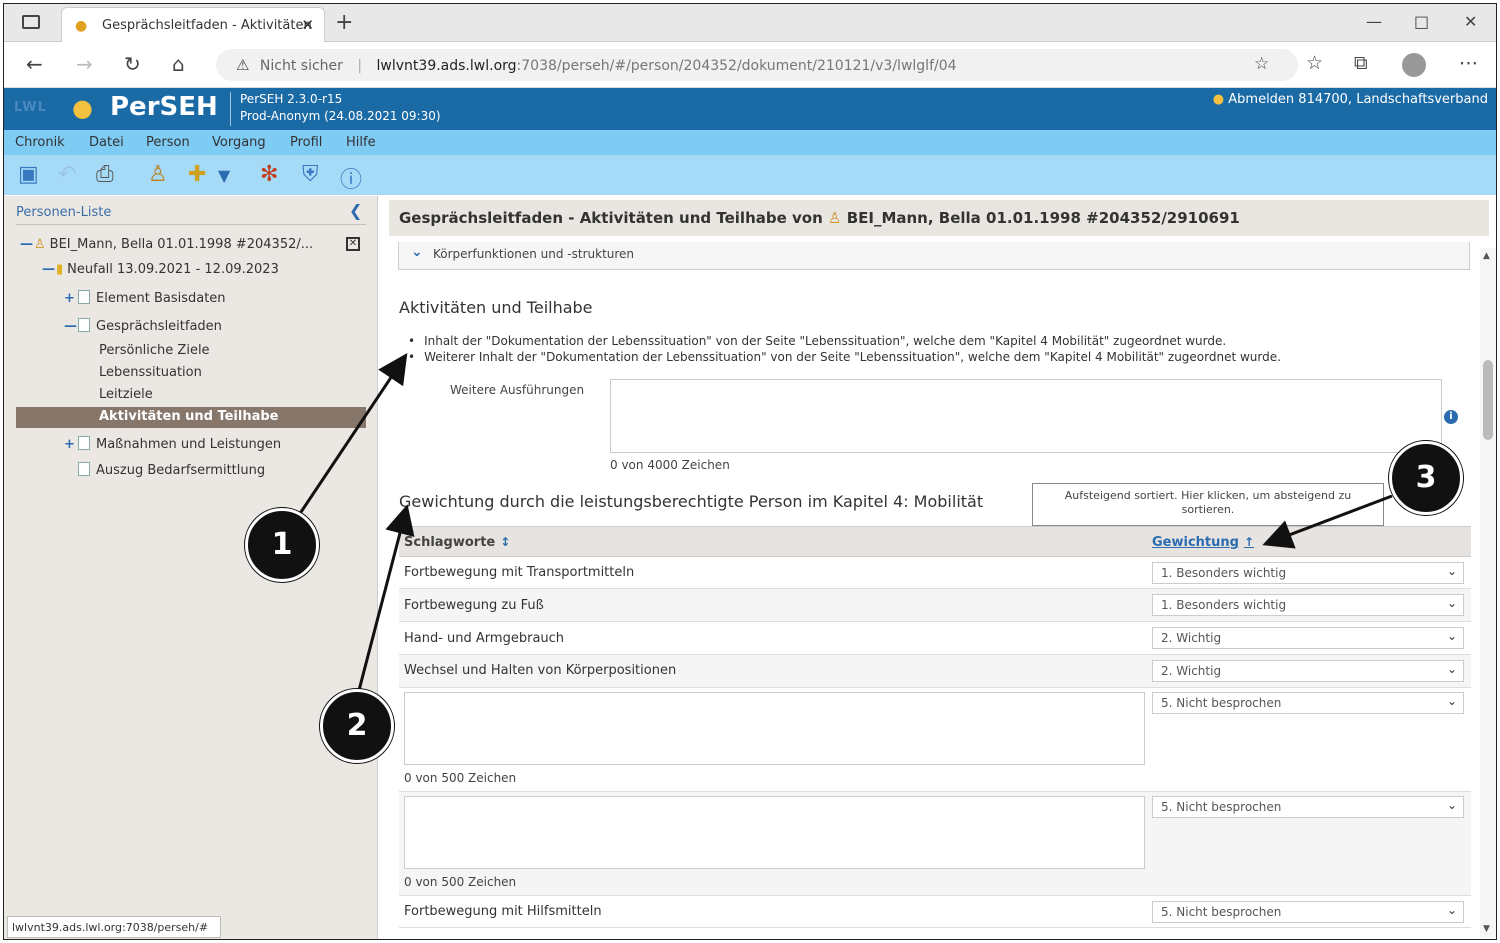 Image resolution: width=1500 pixels, height=943 pixels. What do you see at coordinates (154, 350) in the screenshot?
I see `tree-item-ziele: Persönliche Ziele` at bounding box center [154, 350].